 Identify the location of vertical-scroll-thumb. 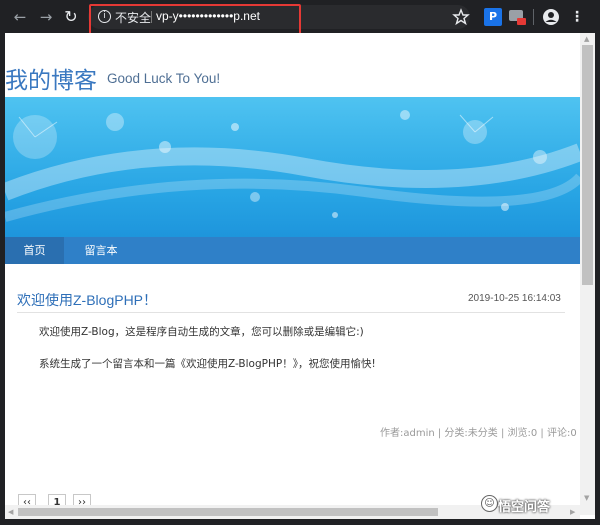
(587, 165).